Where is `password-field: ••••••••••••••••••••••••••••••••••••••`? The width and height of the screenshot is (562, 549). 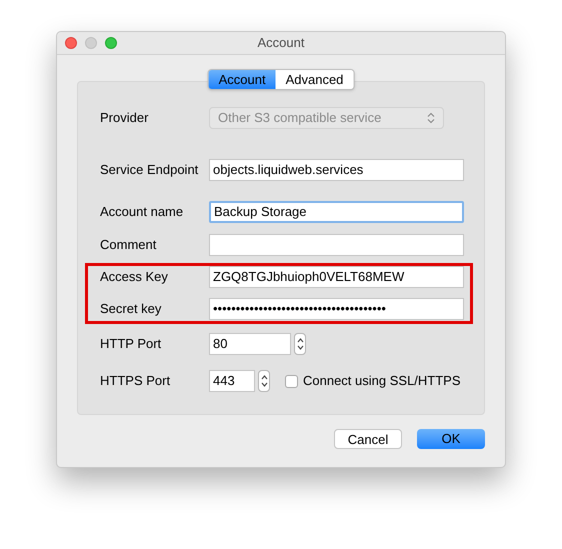 password-field: •••••••••••••••••••••••••••••••••••••• is located at coordinates (336, 309).